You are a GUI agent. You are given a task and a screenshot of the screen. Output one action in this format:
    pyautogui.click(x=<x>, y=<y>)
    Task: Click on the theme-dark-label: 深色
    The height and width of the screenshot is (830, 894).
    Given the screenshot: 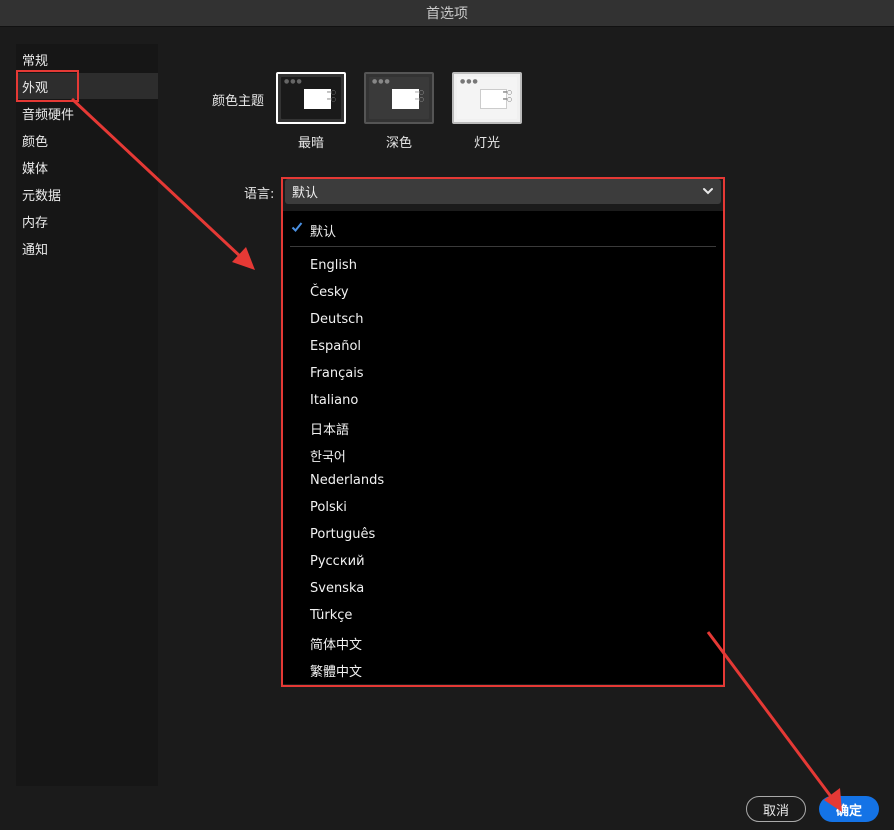 What is the action you would take?
    pyautogui.click(x=398, y=143)
    